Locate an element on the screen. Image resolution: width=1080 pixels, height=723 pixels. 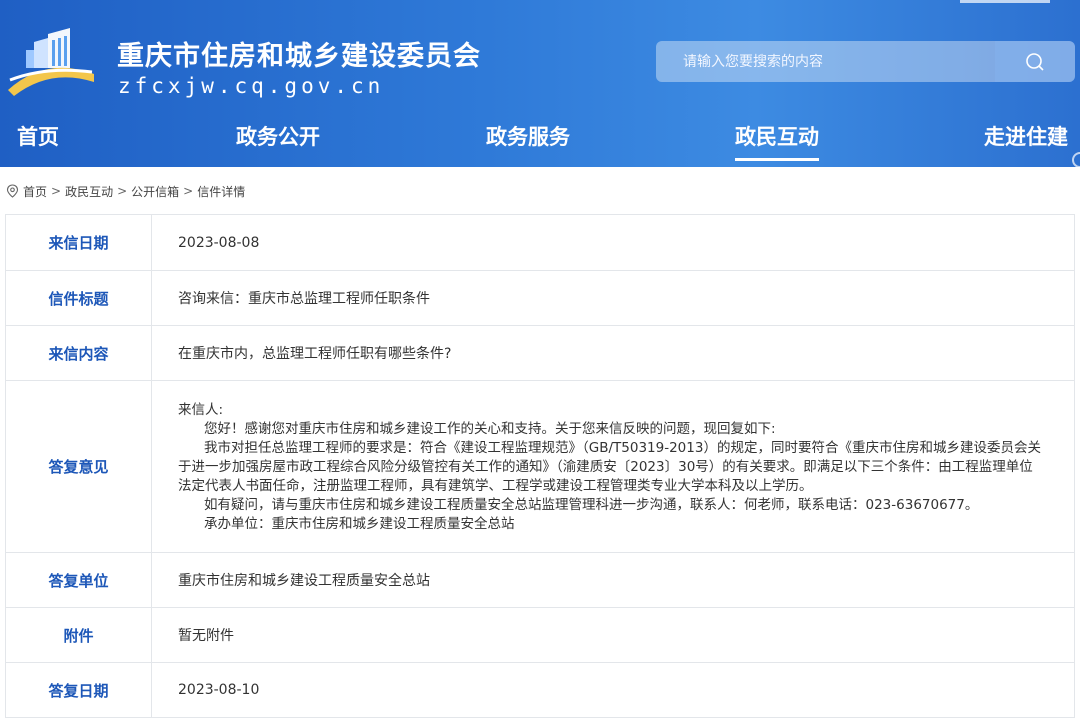
nav-item-interaction-label: 政民互动 is located at coordinates (777, 137).